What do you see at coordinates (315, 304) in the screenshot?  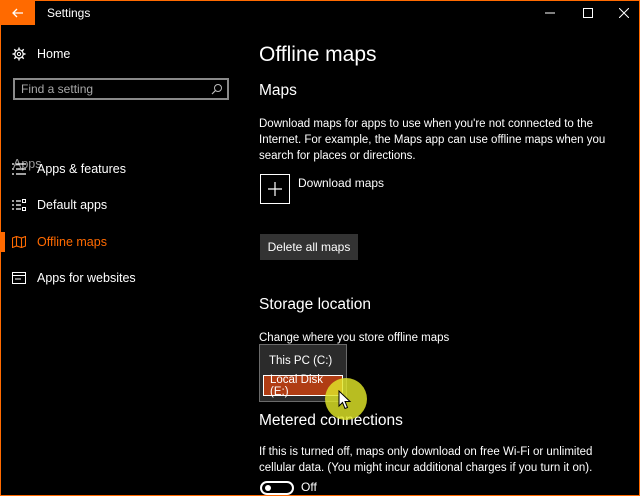 I see `storage-heading: Storage location` at bounding box center [315, 304].